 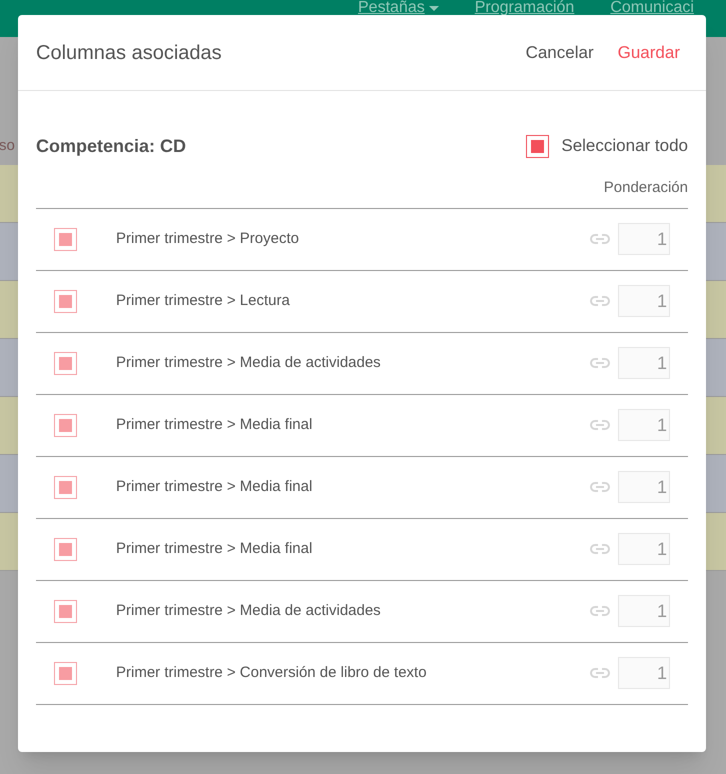 What do you see at coordinates (524, 8) in the screenshot?
I see `nav-link: Programación` at bounding box center [524, 8].